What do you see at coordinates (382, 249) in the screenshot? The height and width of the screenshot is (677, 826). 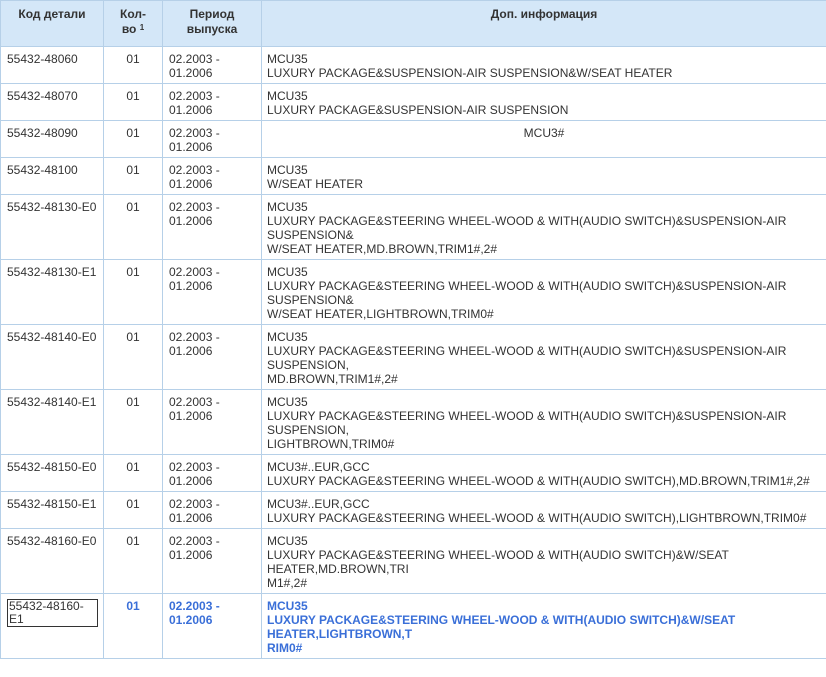 I see `info-line: W/SEAT HEATER,MD.BROWN,TRIM1#,2#` at bounding box center [382, 249].